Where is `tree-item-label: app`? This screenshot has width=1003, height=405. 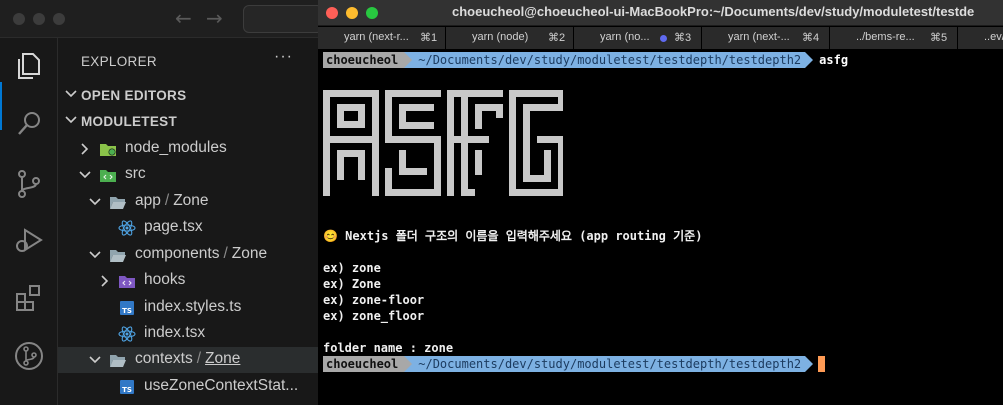
tree-item-label: app is located at coordinates (148, 200).